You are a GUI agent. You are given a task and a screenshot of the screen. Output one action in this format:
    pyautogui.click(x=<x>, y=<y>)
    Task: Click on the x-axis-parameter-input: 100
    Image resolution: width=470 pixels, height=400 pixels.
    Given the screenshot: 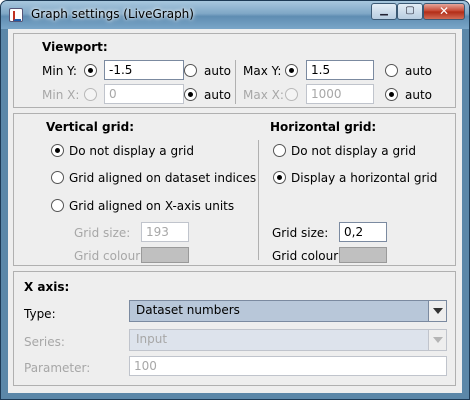 What is the action you would take?
    pyautogui.click(x=288, y=366)
    